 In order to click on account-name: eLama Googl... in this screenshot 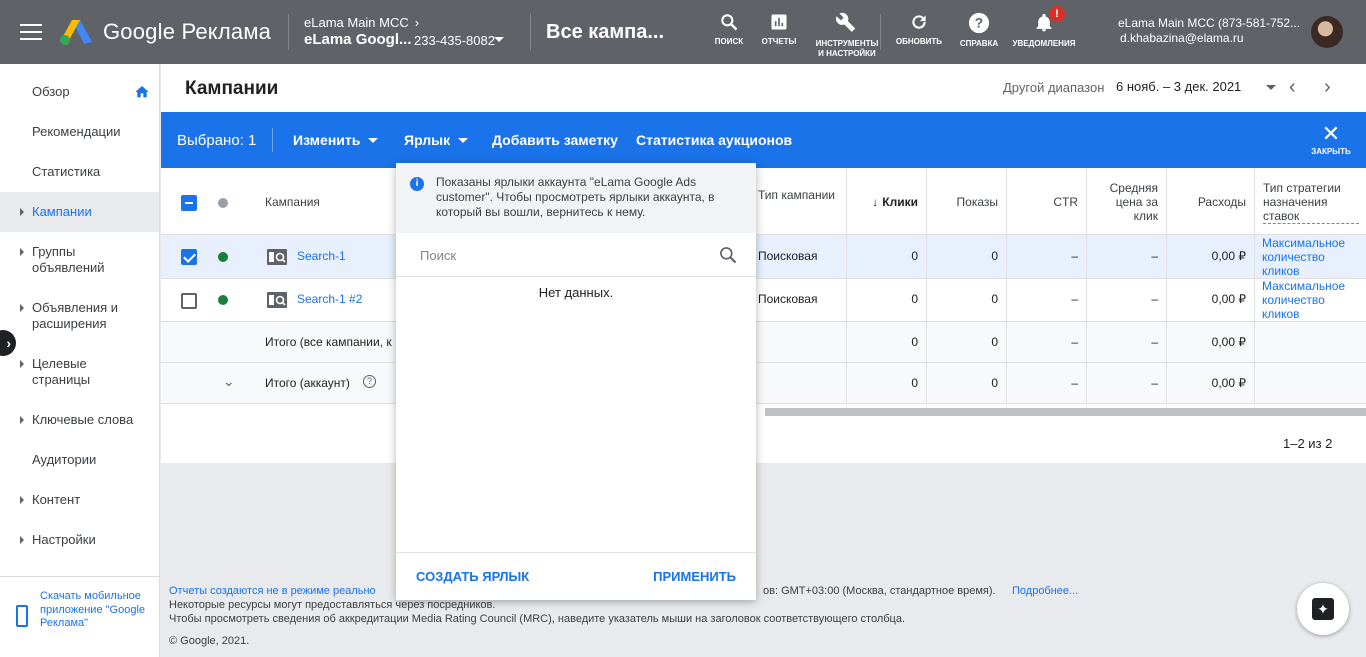, I will do `click(358, 39)`.